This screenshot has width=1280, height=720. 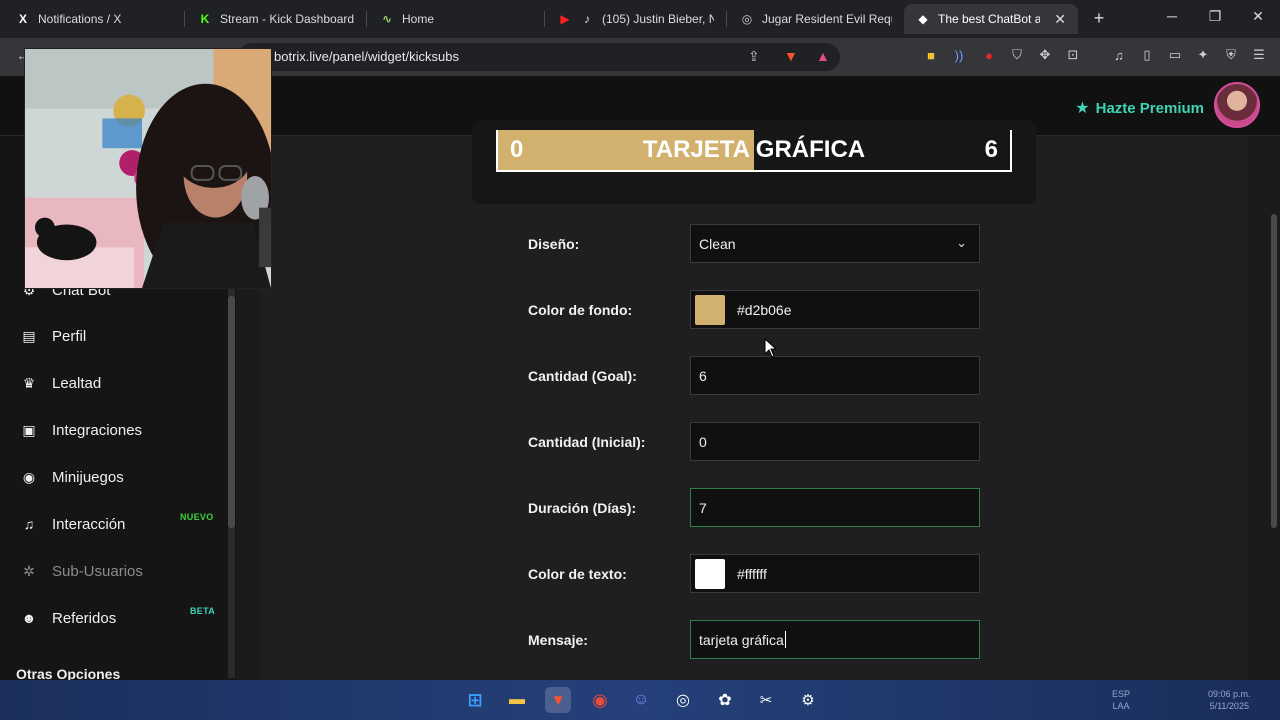 I want to click on restore-window-icon: ❐, so click(x=1215, y=16).